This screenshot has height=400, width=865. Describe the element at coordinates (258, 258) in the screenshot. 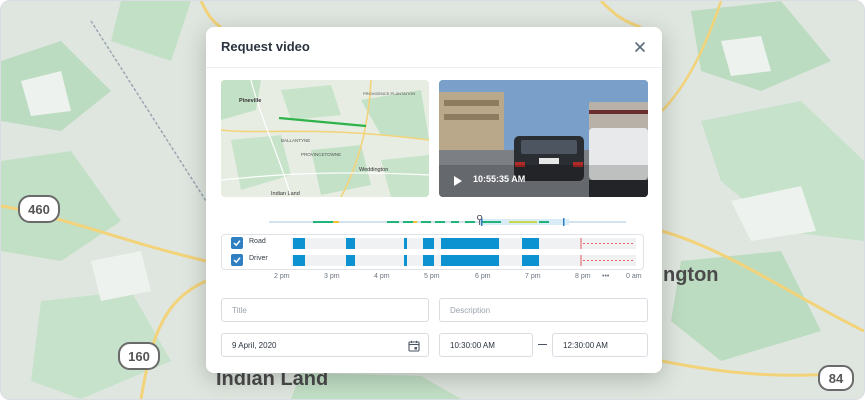

I see `track-label-driver: Driver` at that location.